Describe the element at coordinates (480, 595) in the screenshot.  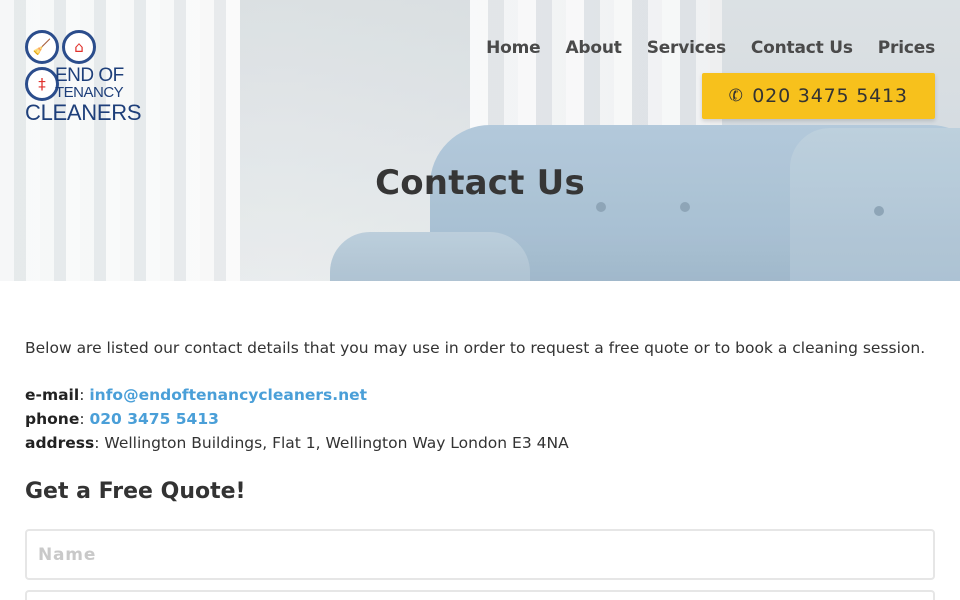
I see `next-input-field` at that location.